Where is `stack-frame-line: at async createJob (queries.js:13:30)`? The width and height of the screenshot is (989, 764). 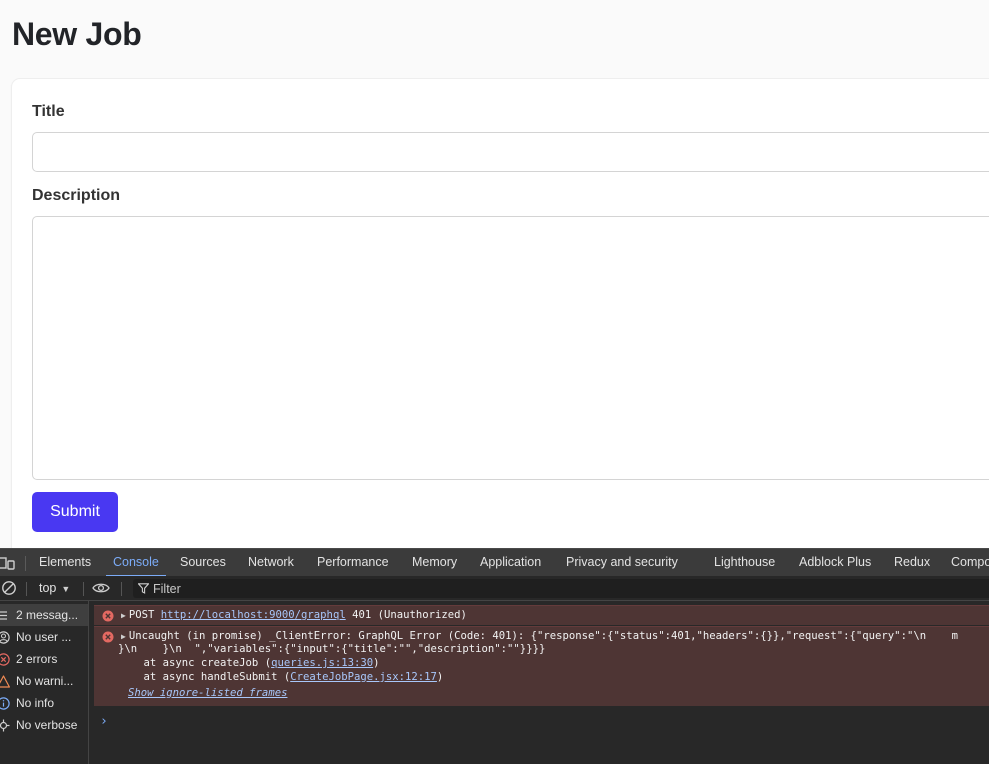
stack-frame-line: at async createJob (queries.js:13:30) is located at coordinates (249, 663).